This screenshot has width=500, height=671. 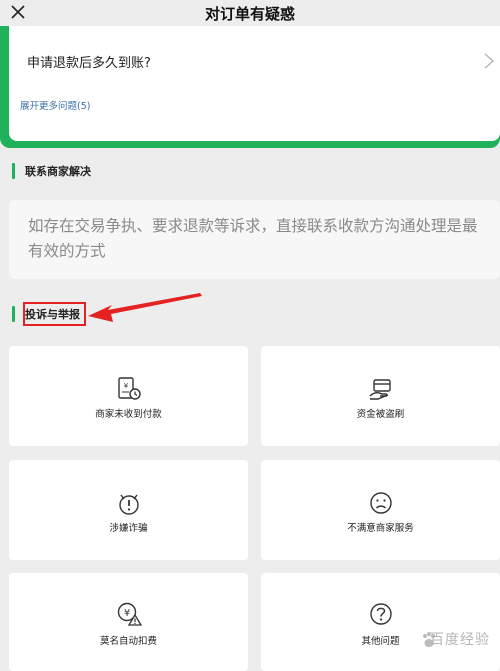 I want to click on faq-item: 申请退款后多久到账?, so click(x=254, y=61).